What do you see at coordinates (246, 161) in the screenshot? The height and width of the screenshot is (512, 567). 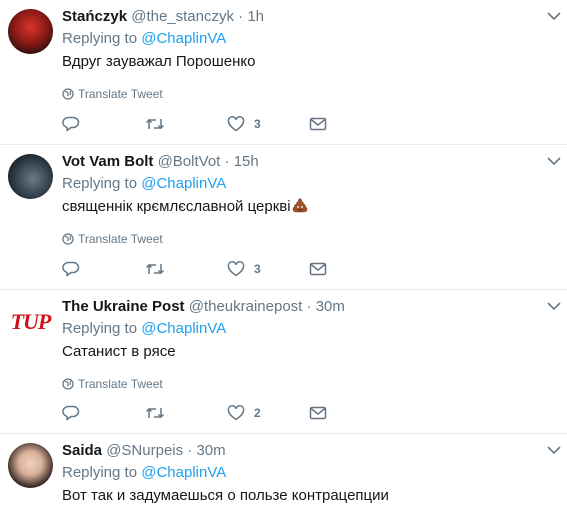 I see `tweet-timestamp: 15h` at bounding box center [246, 161].